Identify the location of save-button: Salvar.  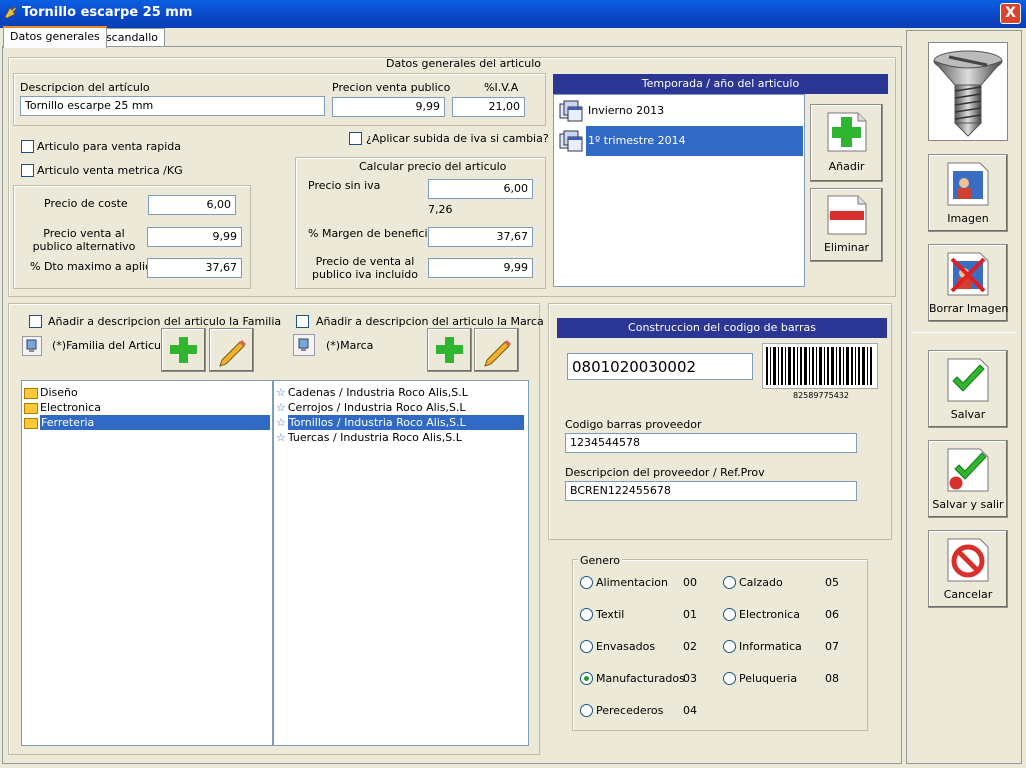
(968, 389).